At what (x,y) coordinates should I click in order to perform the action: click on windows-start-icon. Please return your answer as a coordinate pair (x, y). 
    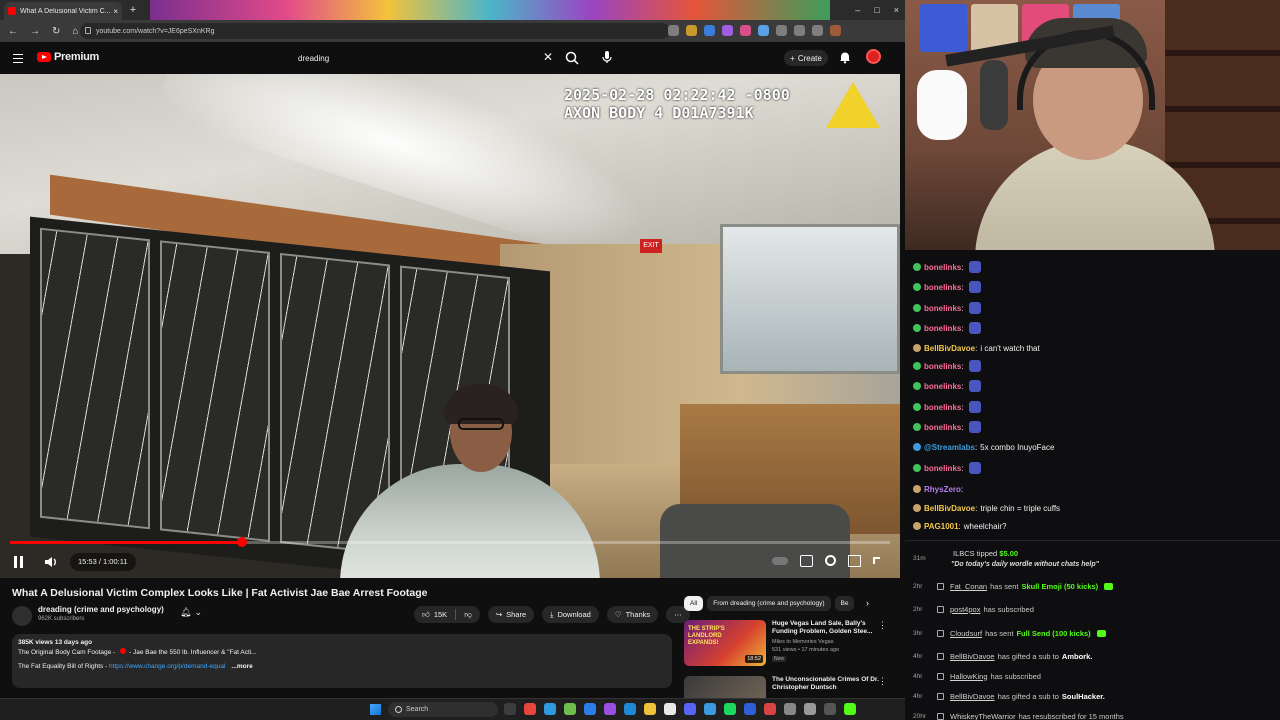
    Looking at the image, I should click on (375, 709).